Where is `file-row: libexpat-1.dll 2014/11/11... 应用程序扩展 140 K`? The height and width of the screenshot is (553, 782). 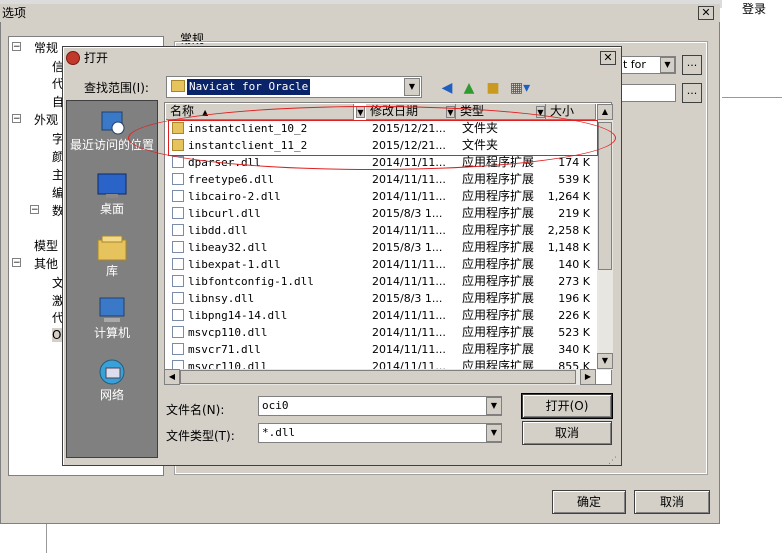
file-row: libexpat-1.dll 2014/11/11... 应用程序扩展 140 K is located at coordinates (381, 264).